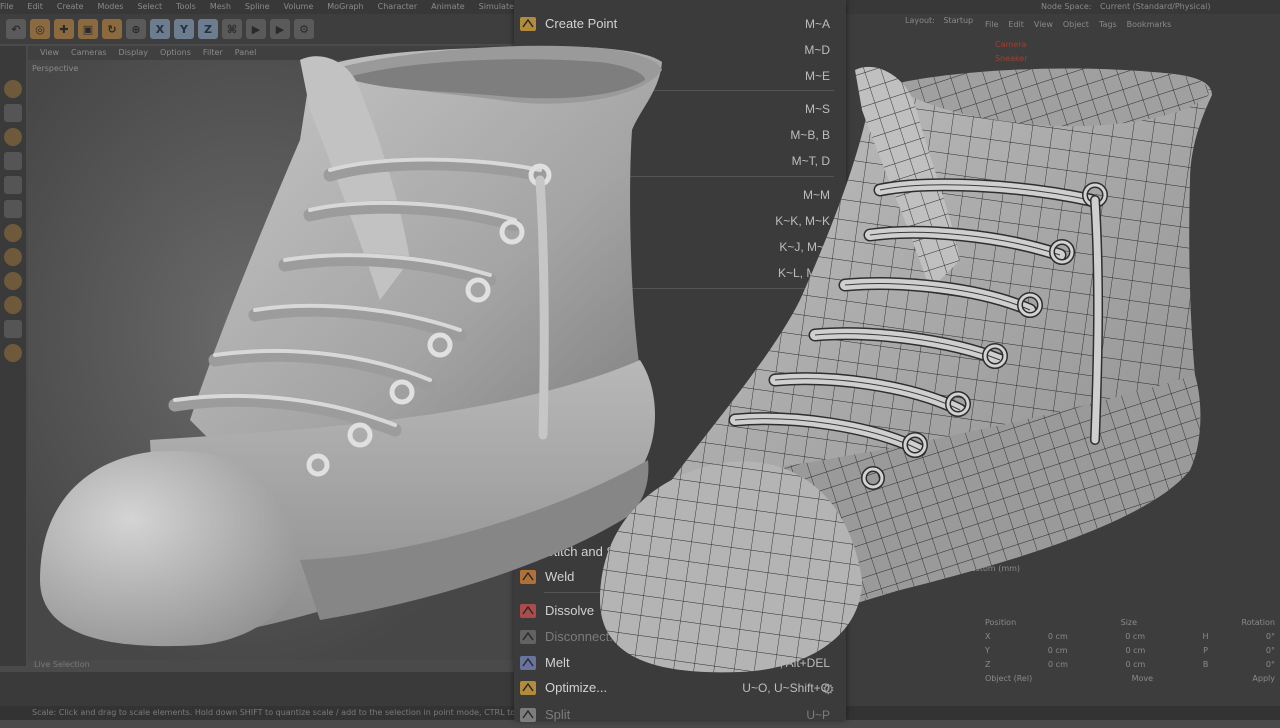 The image size is (1280, 728). I want to click on rotate-icon: ↻, so click(112, 29).